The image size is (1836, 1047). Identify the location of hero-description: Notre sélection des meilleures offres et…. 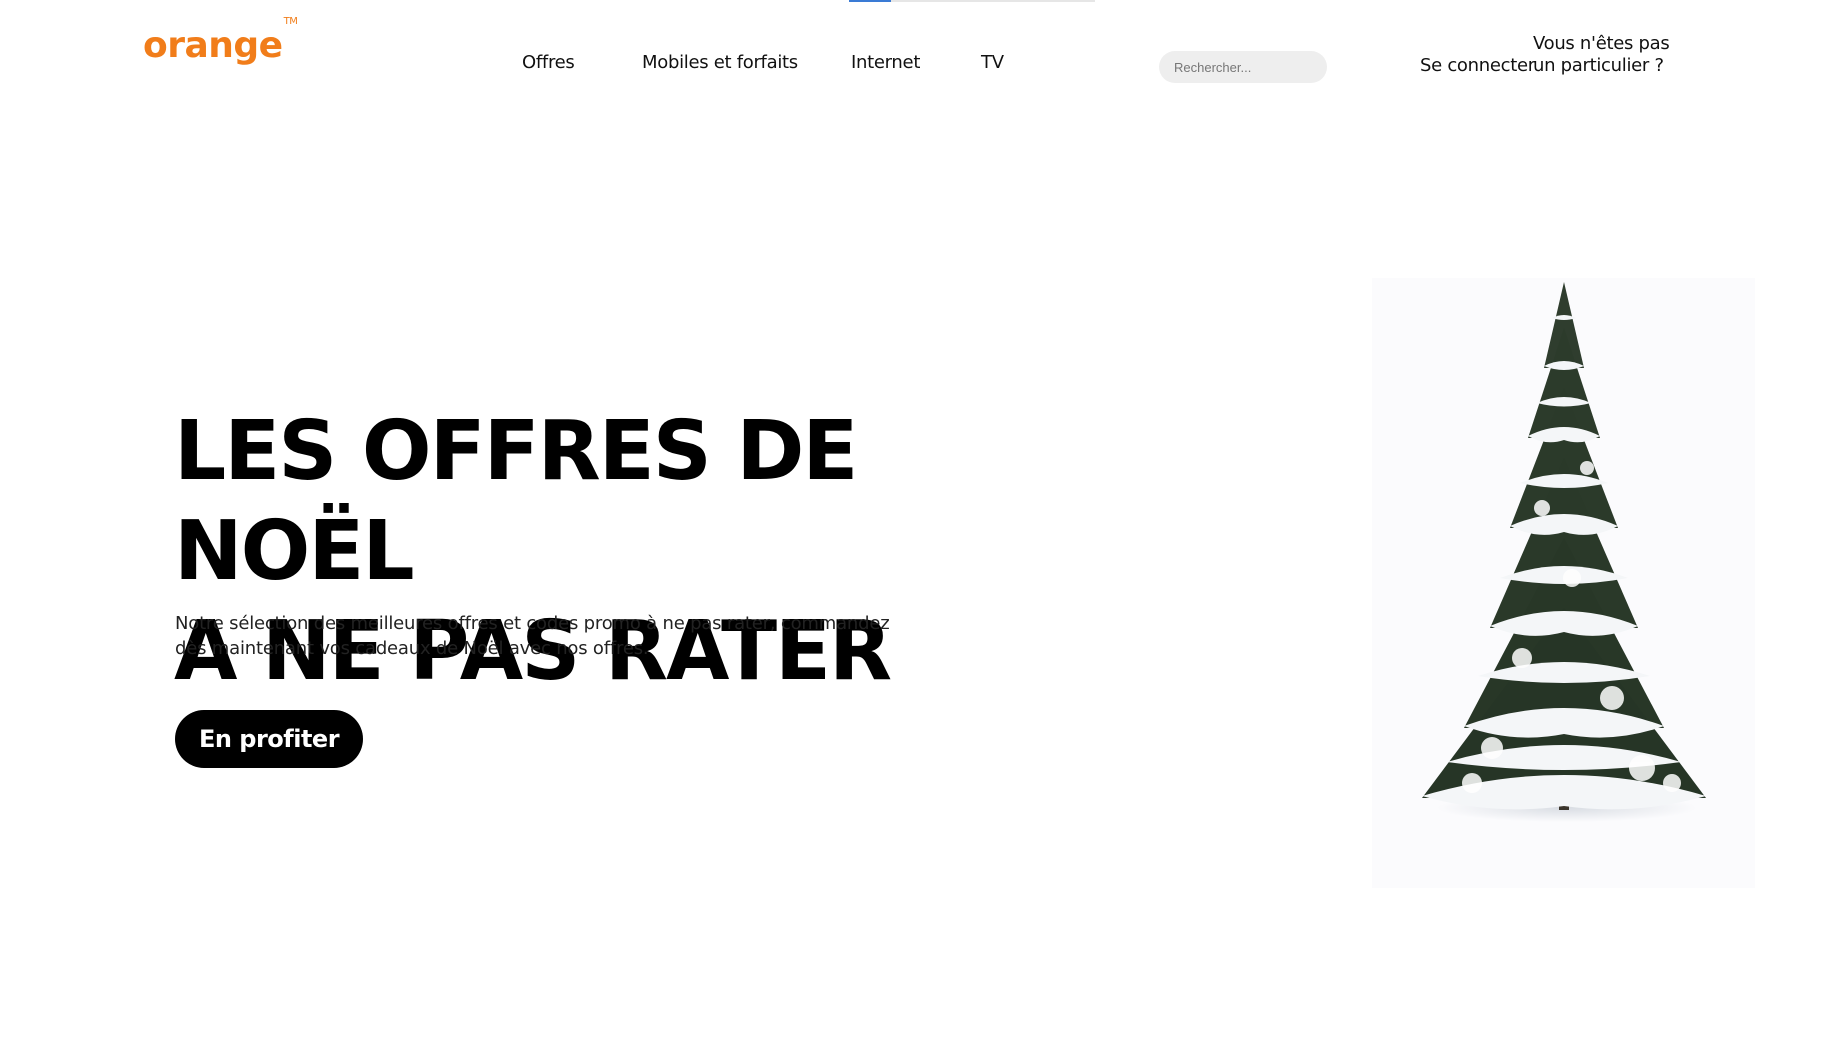
(535, 636).